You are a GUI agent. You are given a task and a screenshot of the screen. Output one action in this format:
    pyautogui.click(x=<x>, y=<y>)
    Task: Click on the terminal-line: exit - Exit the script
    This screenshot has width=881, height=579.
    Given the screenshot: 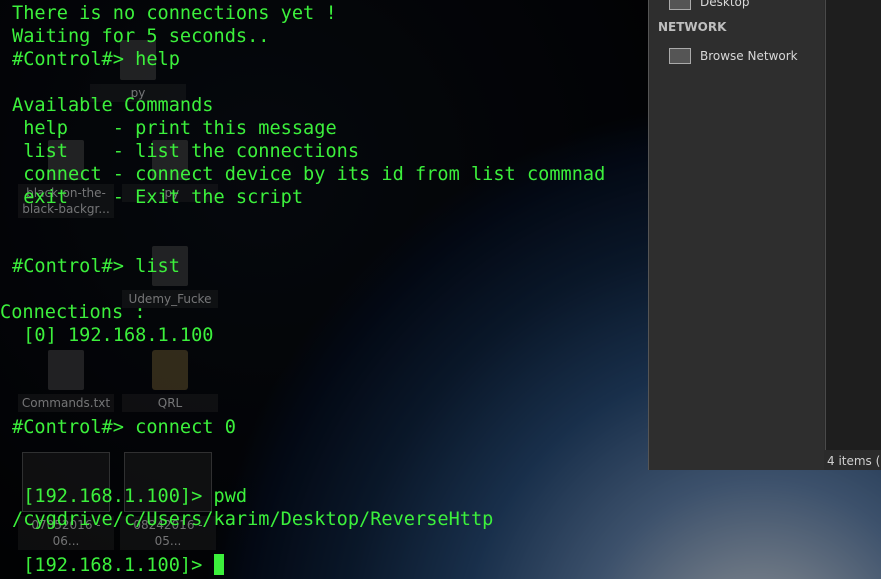 What is the action you would take?
    pyautogui.click(x=158, y=197)
    